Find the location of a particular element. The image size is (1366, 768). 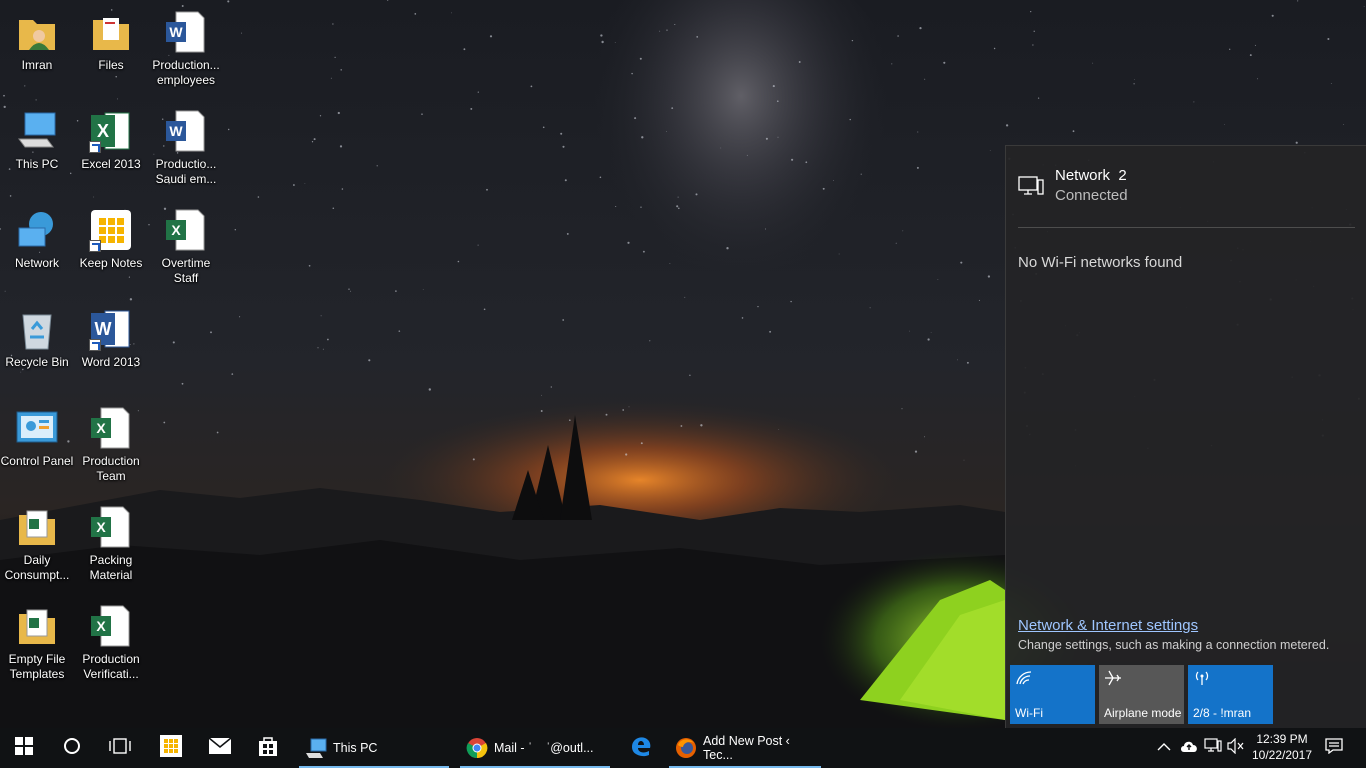

no-wifi-message: No Wi-Fi networks found is located at coordinates (1100, 262).